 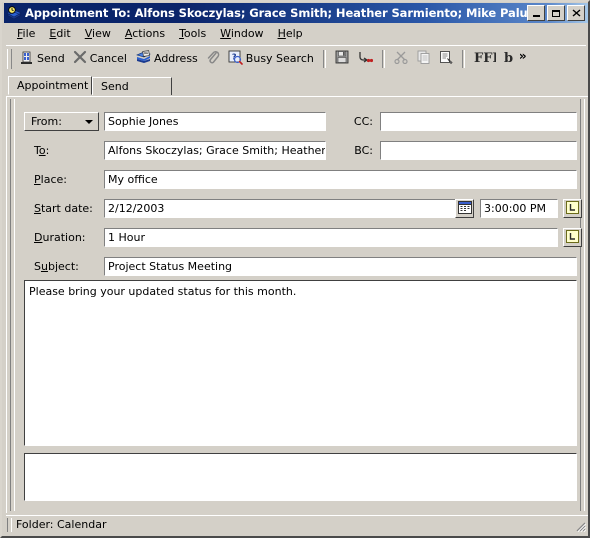 I want to click on cc-field, so click(x=478, y=121).